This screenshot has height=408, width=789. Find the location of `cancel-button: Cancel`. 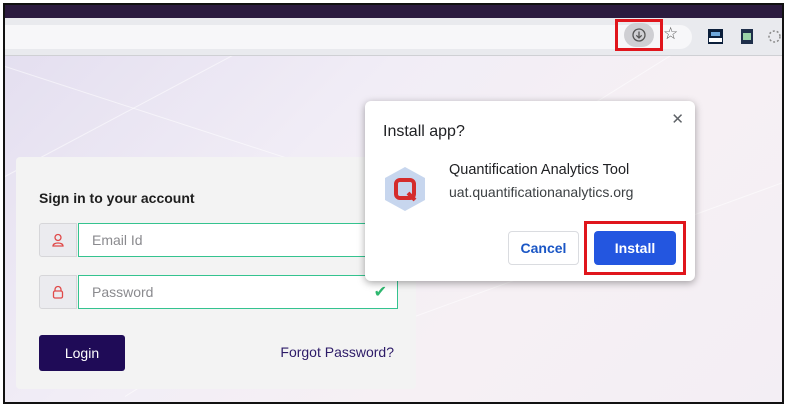

cancel-button: Cancel is located at coordinates (543, 248).